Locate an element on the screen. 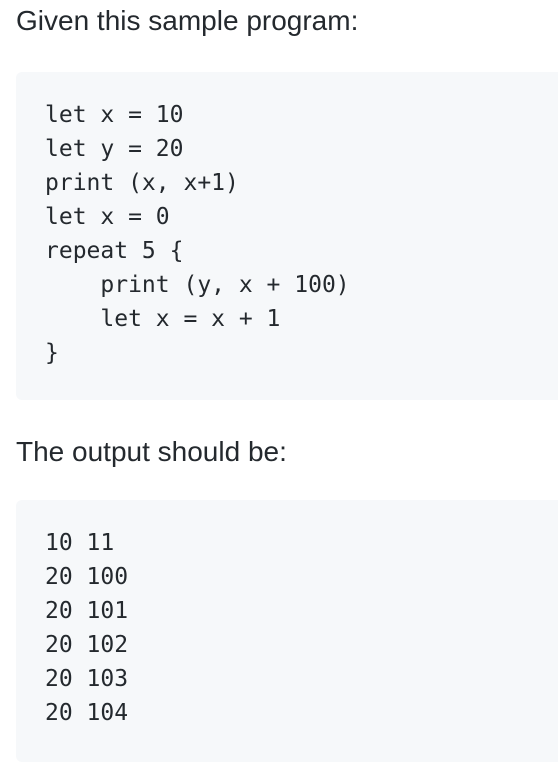 This screenshot has width=558, height=776. program-line: let y = 20 is located at coordinates (114, 149).